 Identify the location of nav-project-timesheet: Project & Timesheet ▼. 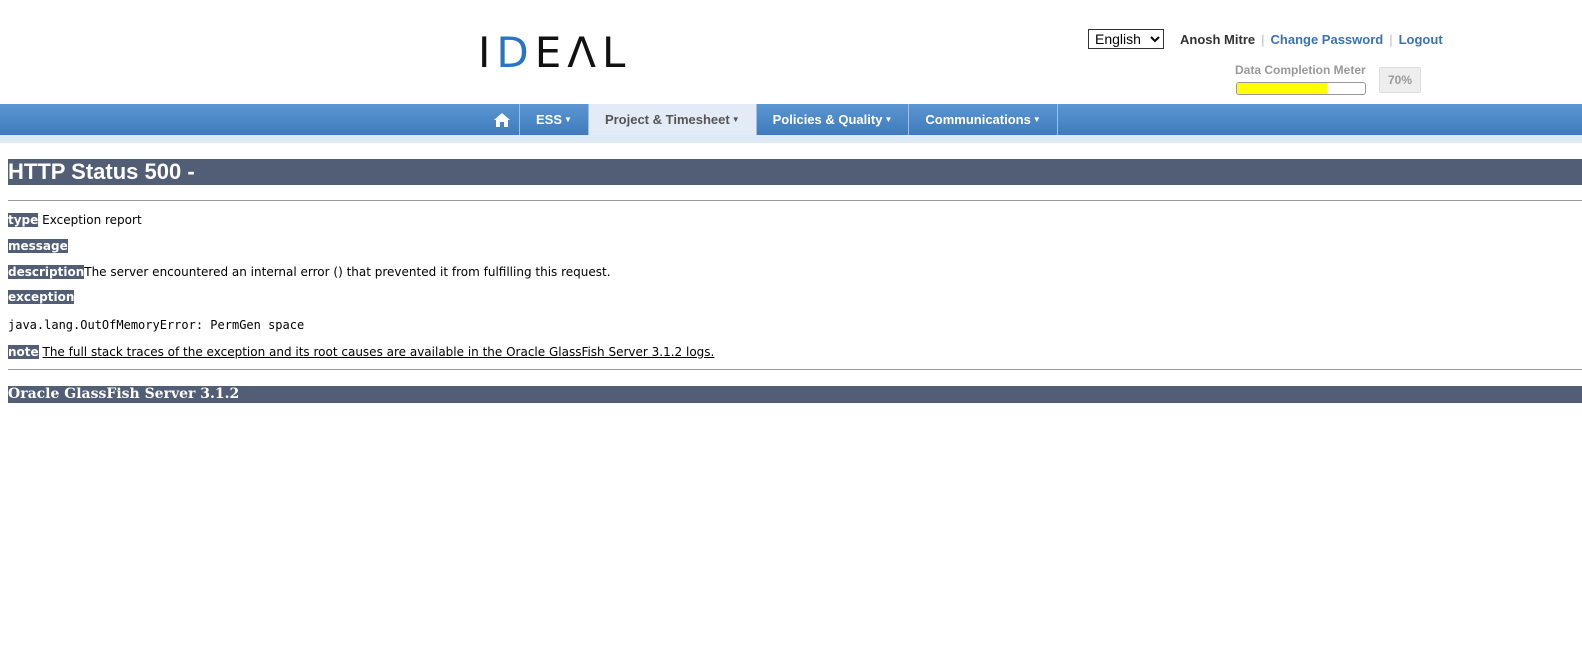
(672, 119).